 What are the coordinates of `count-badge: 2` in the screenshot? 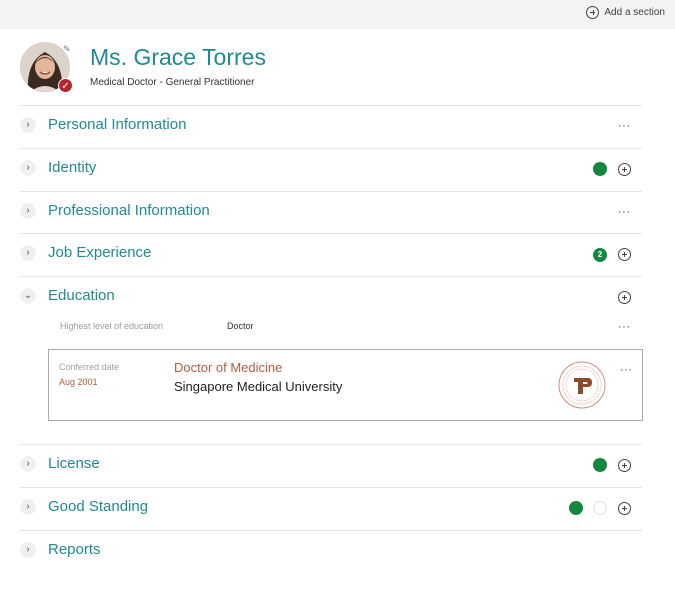 It's located at (600, 255).